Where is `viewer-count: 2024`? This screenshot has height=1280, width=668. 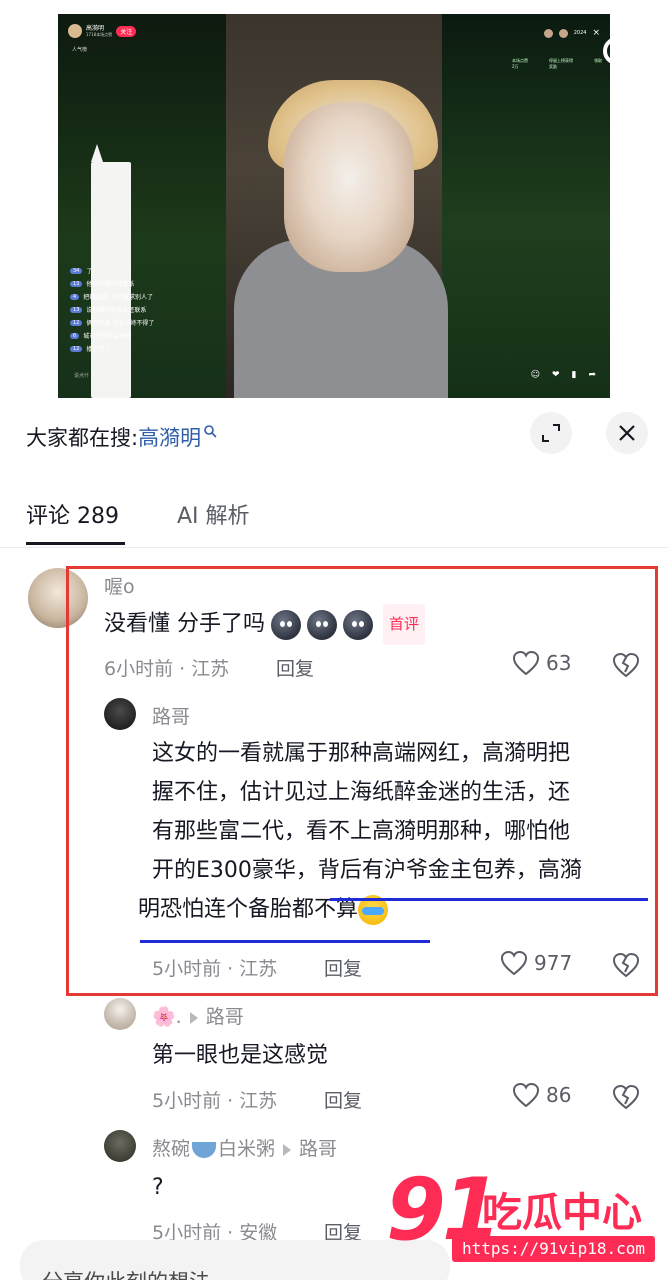
viewer-count: 2024 is located at coordinates (580, 33).